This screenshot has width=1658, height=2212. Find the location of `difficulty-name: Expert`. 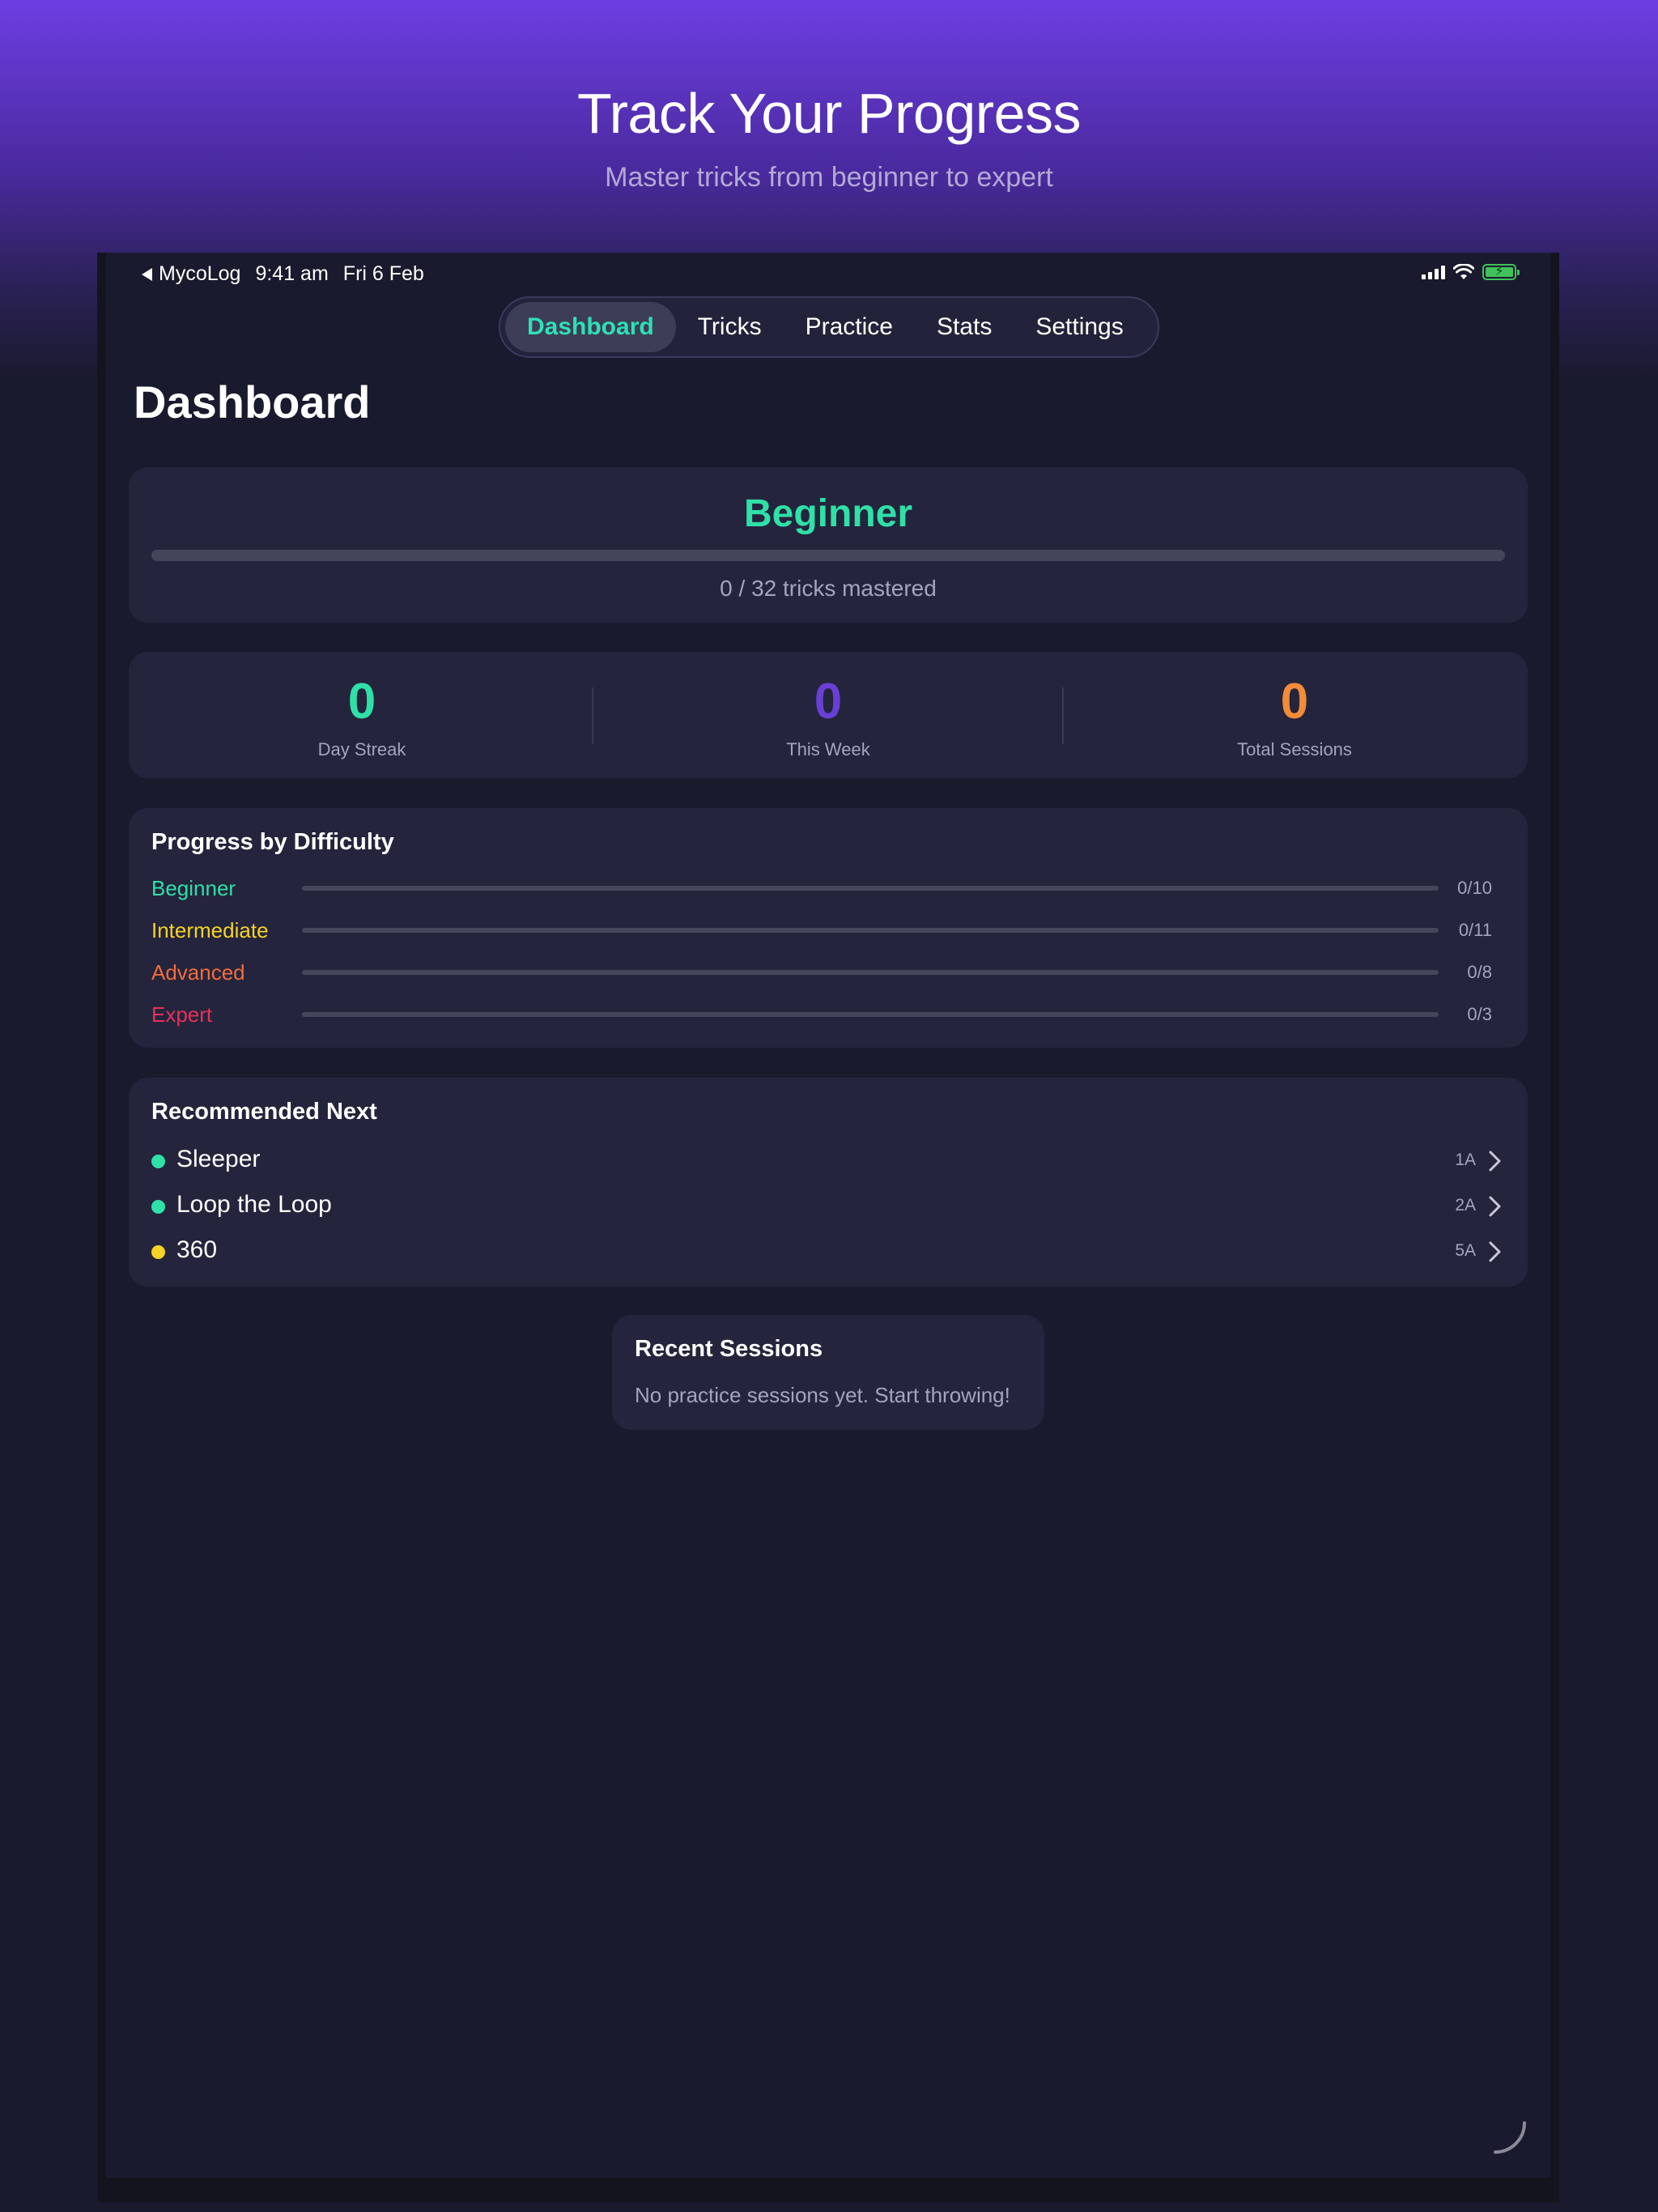

difficulty-name: Expert is located at coordinates (182, 1015).